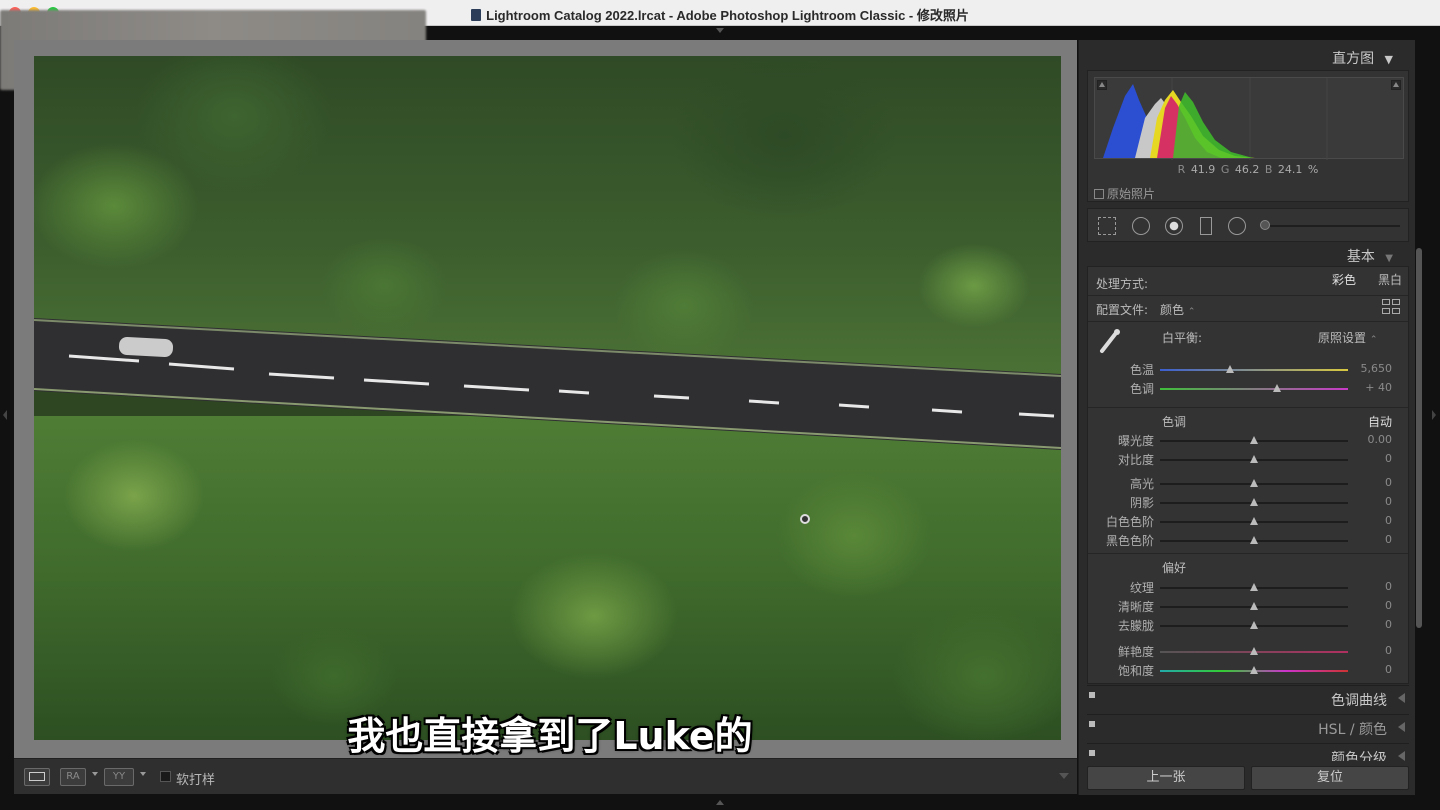 This screenshot has width=1440, height=810. I want to click on slider-value: 0.00, so click(1367, 439).